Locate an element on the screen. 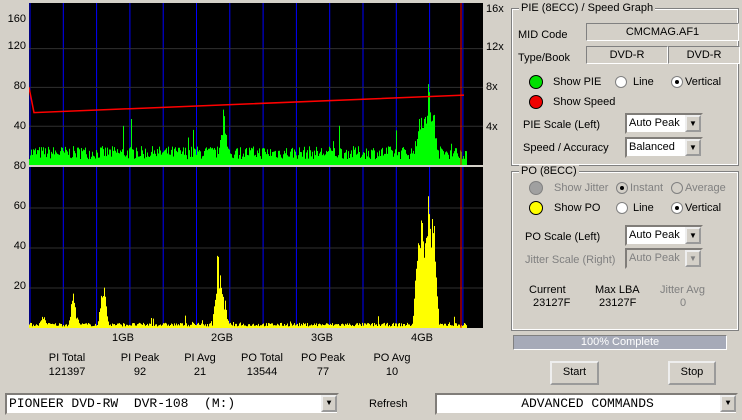  book-field: DVD-R is located at coordinates (704, 55).